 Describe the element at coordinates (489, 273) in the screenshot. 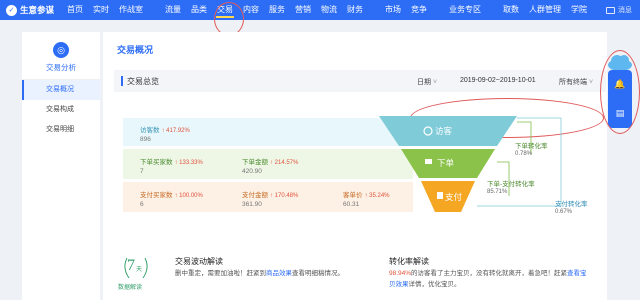

I see `conv-text-part: 的访客看了主力宝贝，没有转化就离开，着急吧！赶紧` at that location.